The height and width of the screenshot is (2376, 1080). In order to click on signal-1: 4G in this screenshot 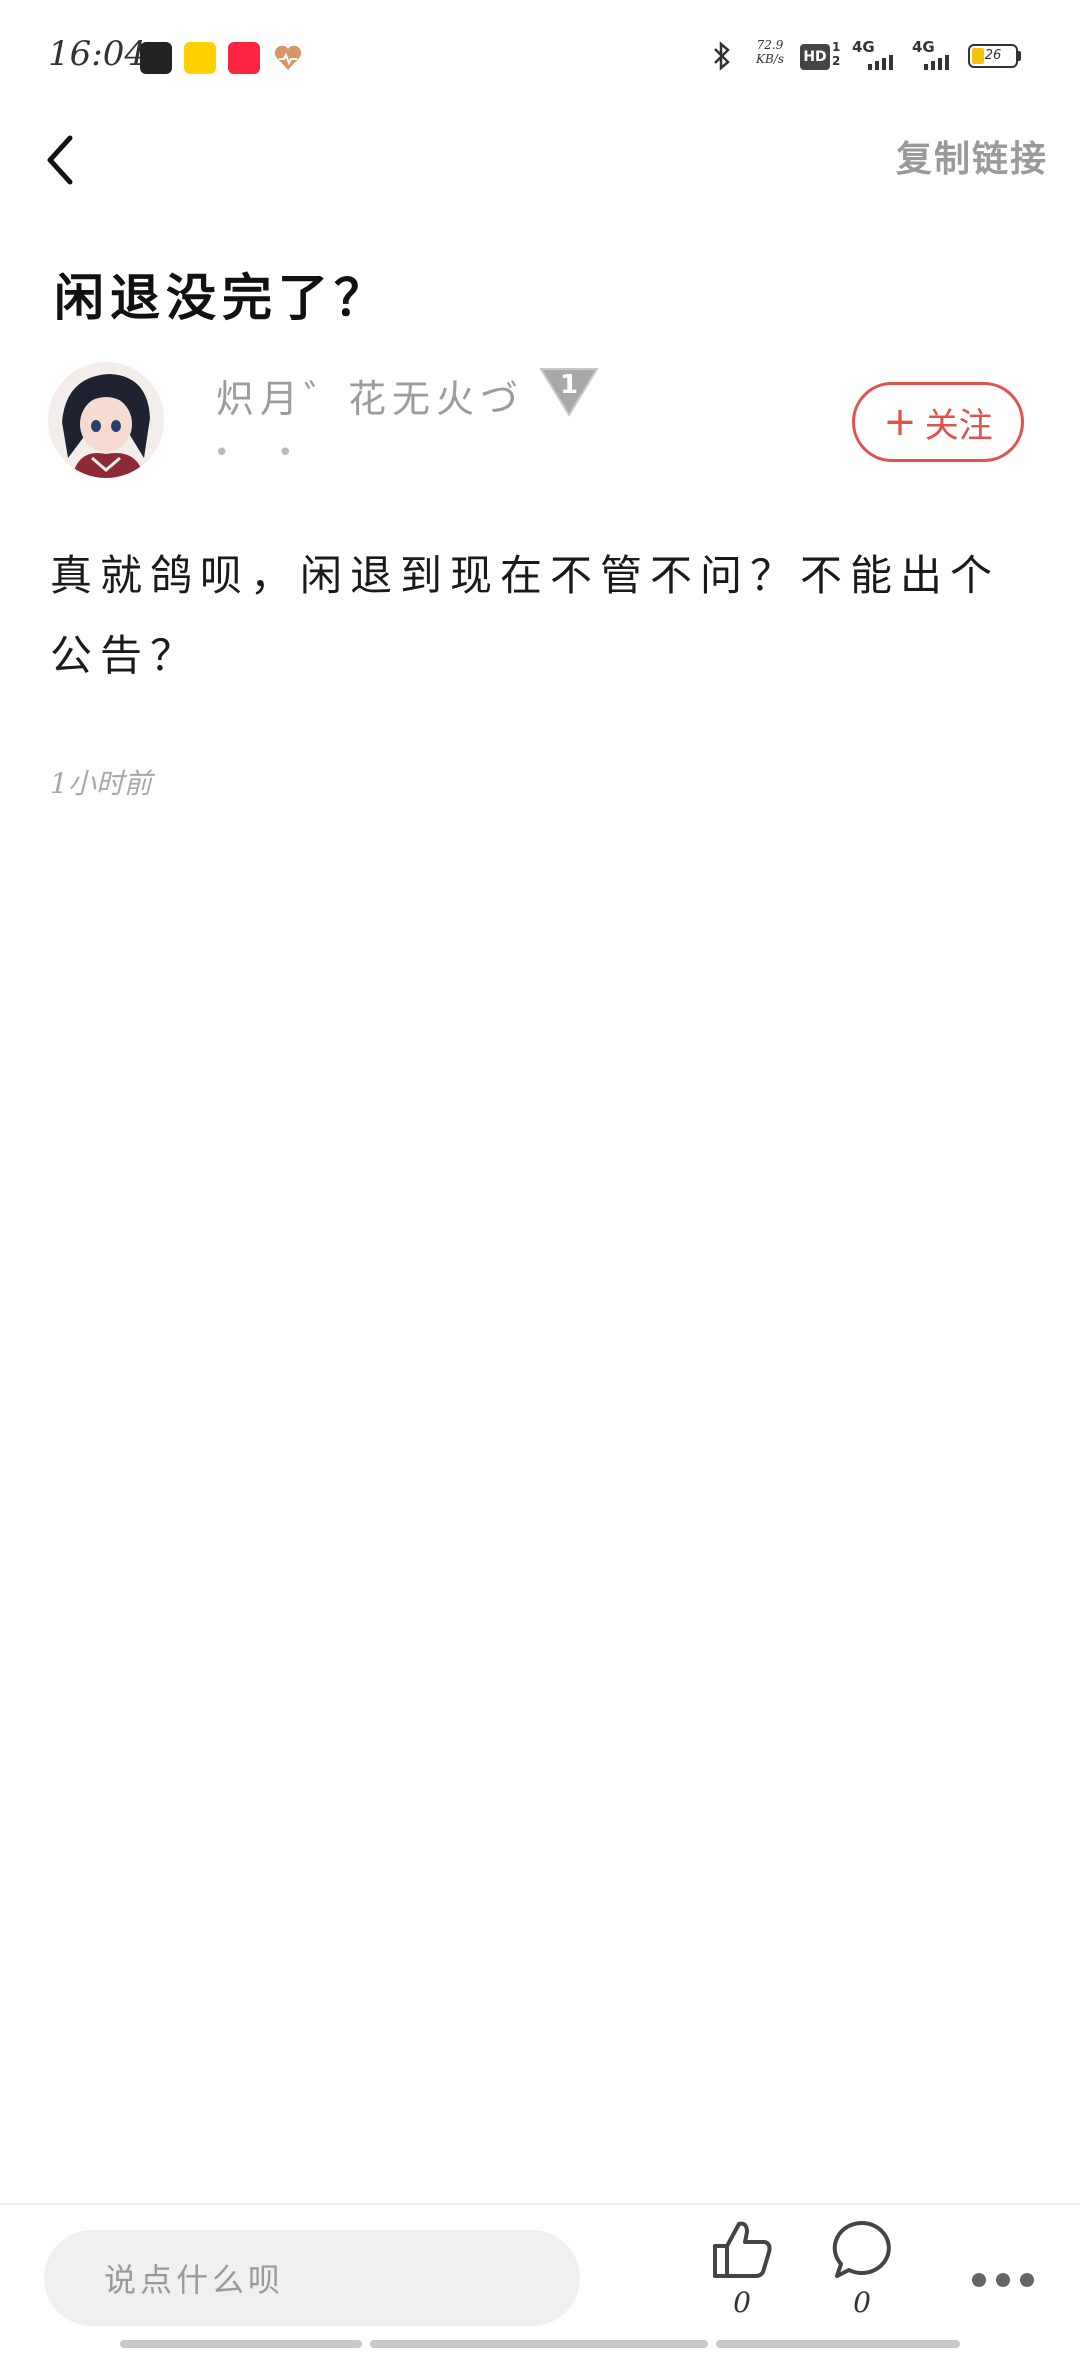, I will do `click(872, 54)`.